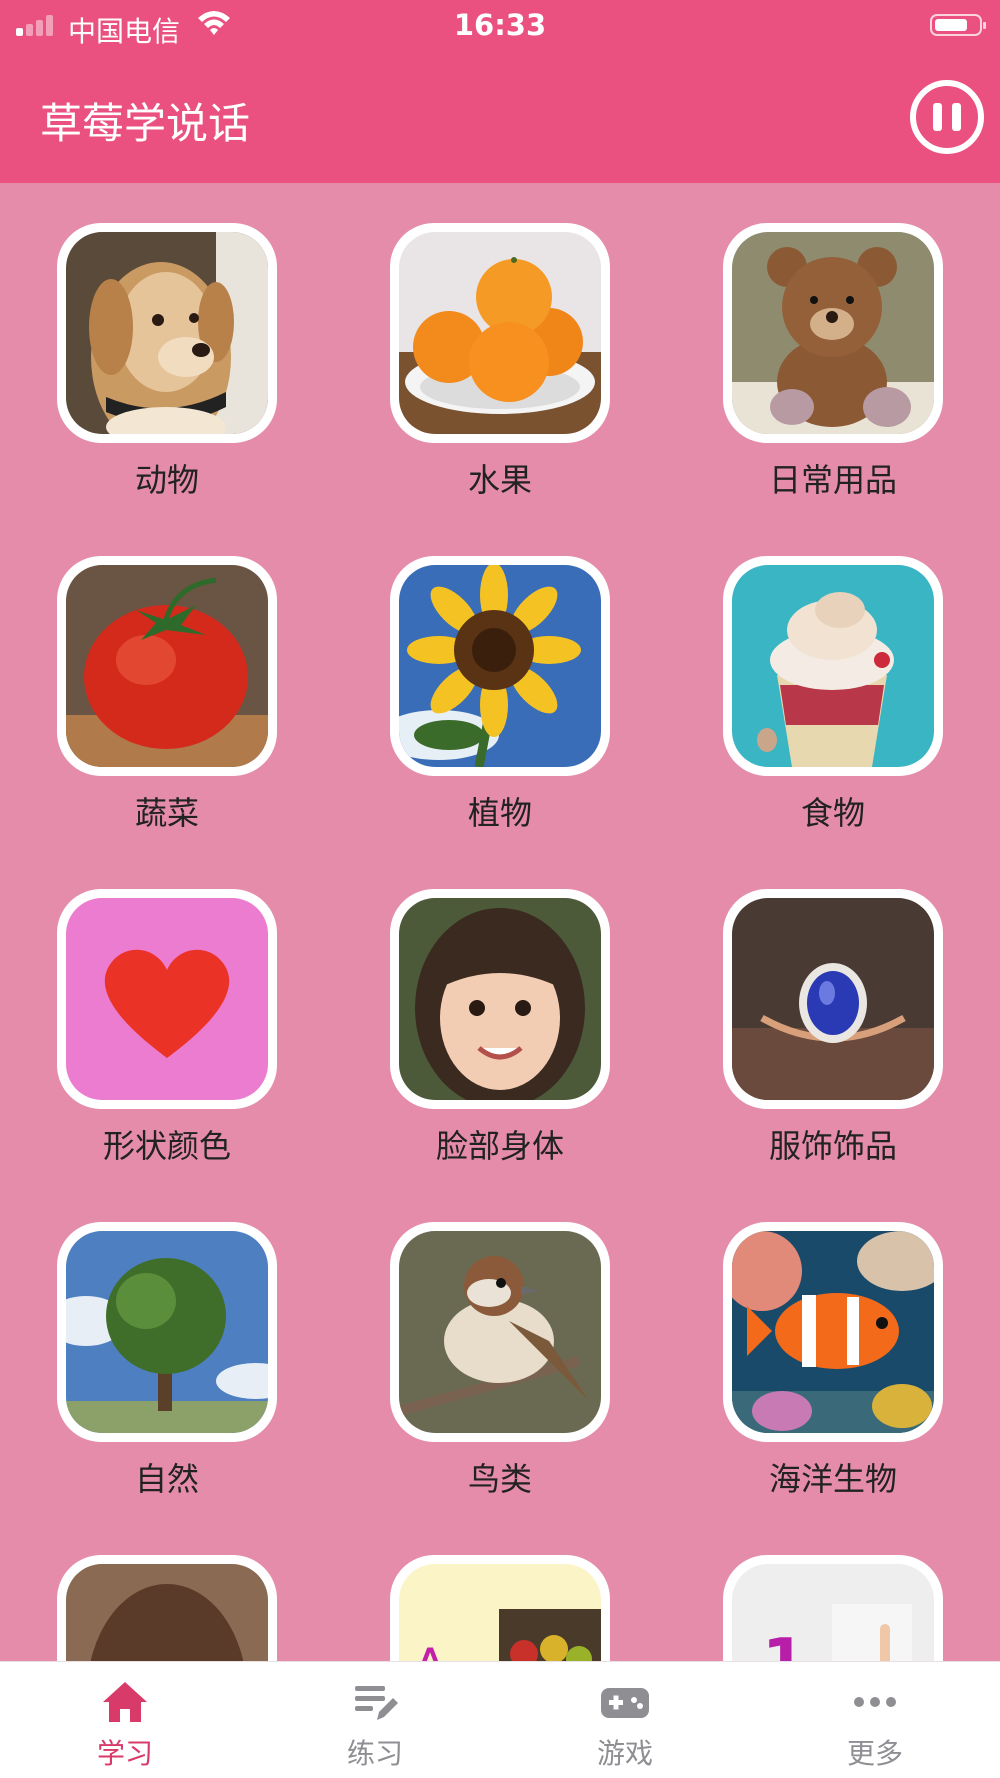 The height and width of the screenshot is (1778, 1000). What do you see at coordinates (166, 1479) in the screenshot?
I see `category-label: 自然` at bounding box center [166, 1479].